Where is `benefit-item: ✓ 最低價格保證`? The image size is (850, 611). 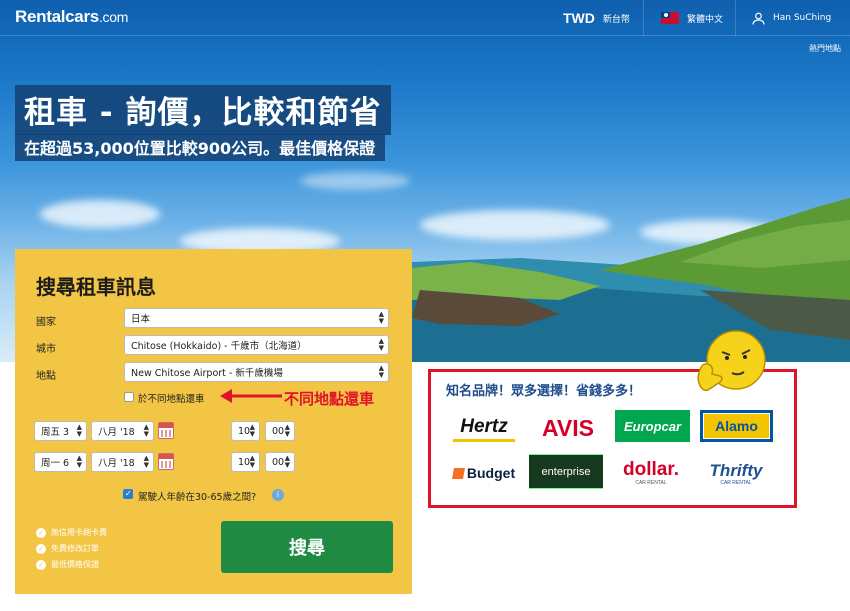 benefit-item: ✓ 最低價格保證 is located at coordinates (67, 564).